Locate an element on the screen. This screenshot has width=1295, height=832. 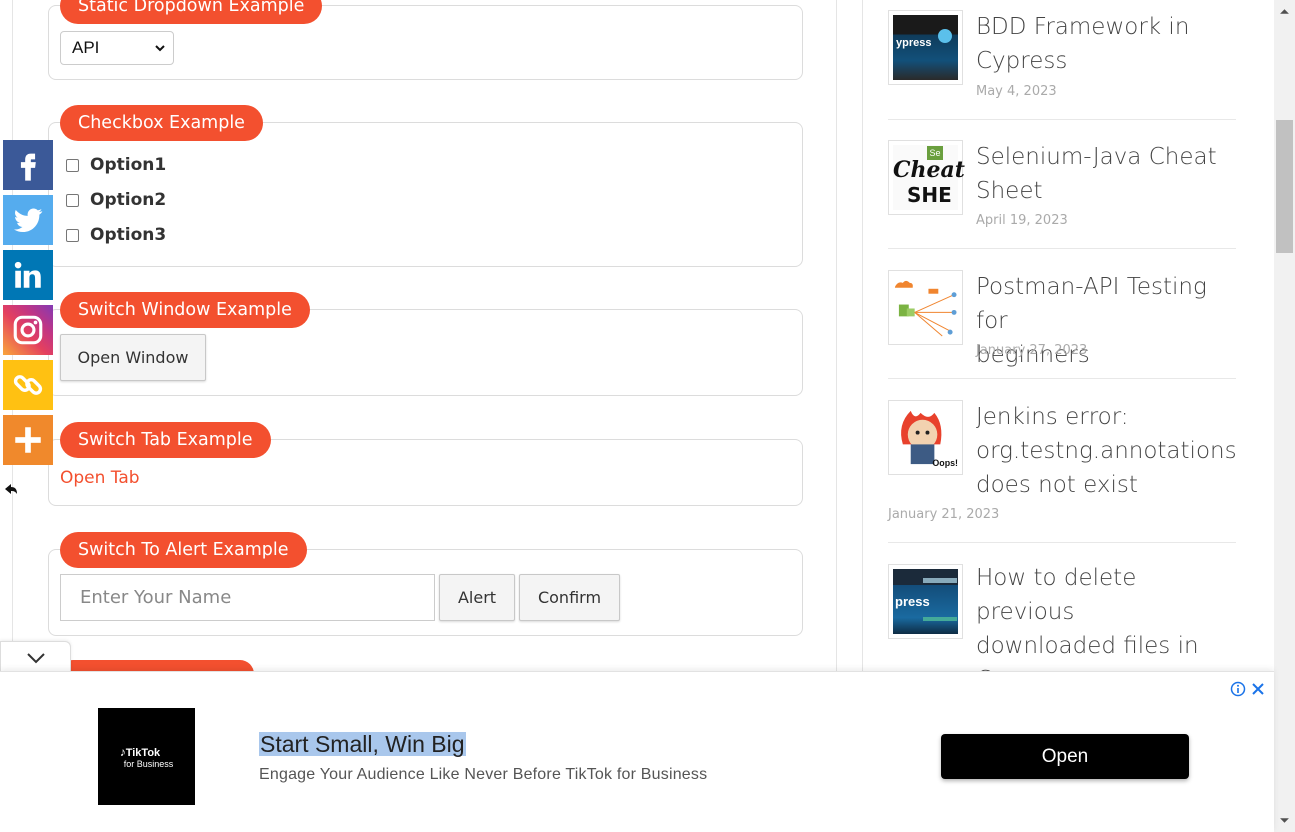
dropdown-fieldset: Static Dropdown Example API is located at coordinates (425, 40).